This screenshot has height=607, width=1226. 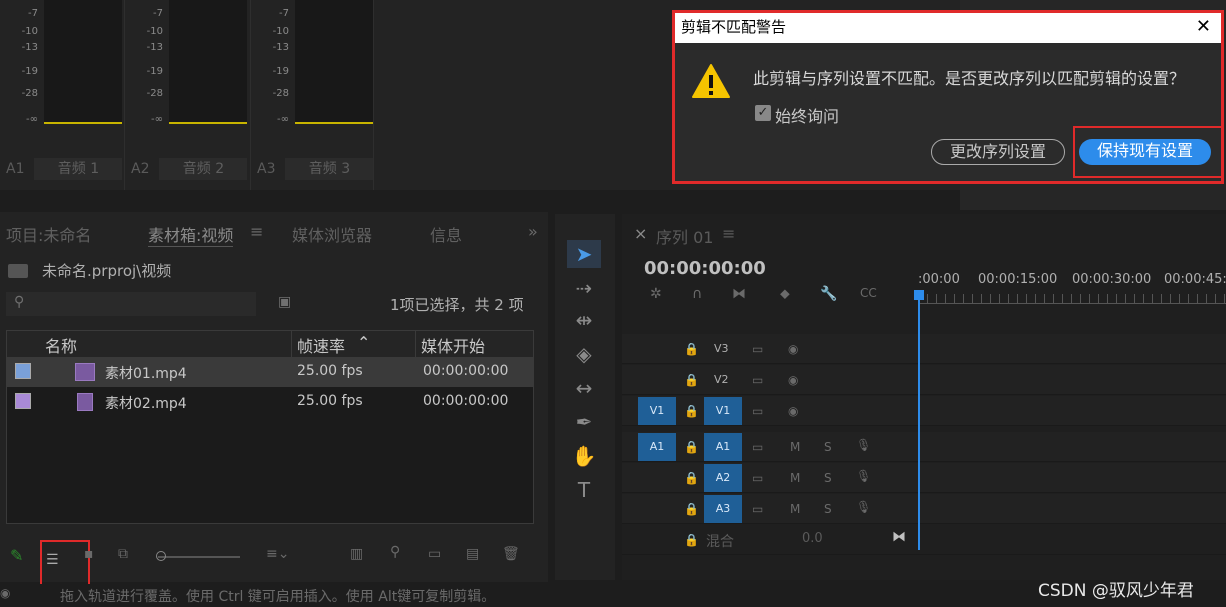 I want to click on source-patch-a1: A1, so click(x=657, y=447).